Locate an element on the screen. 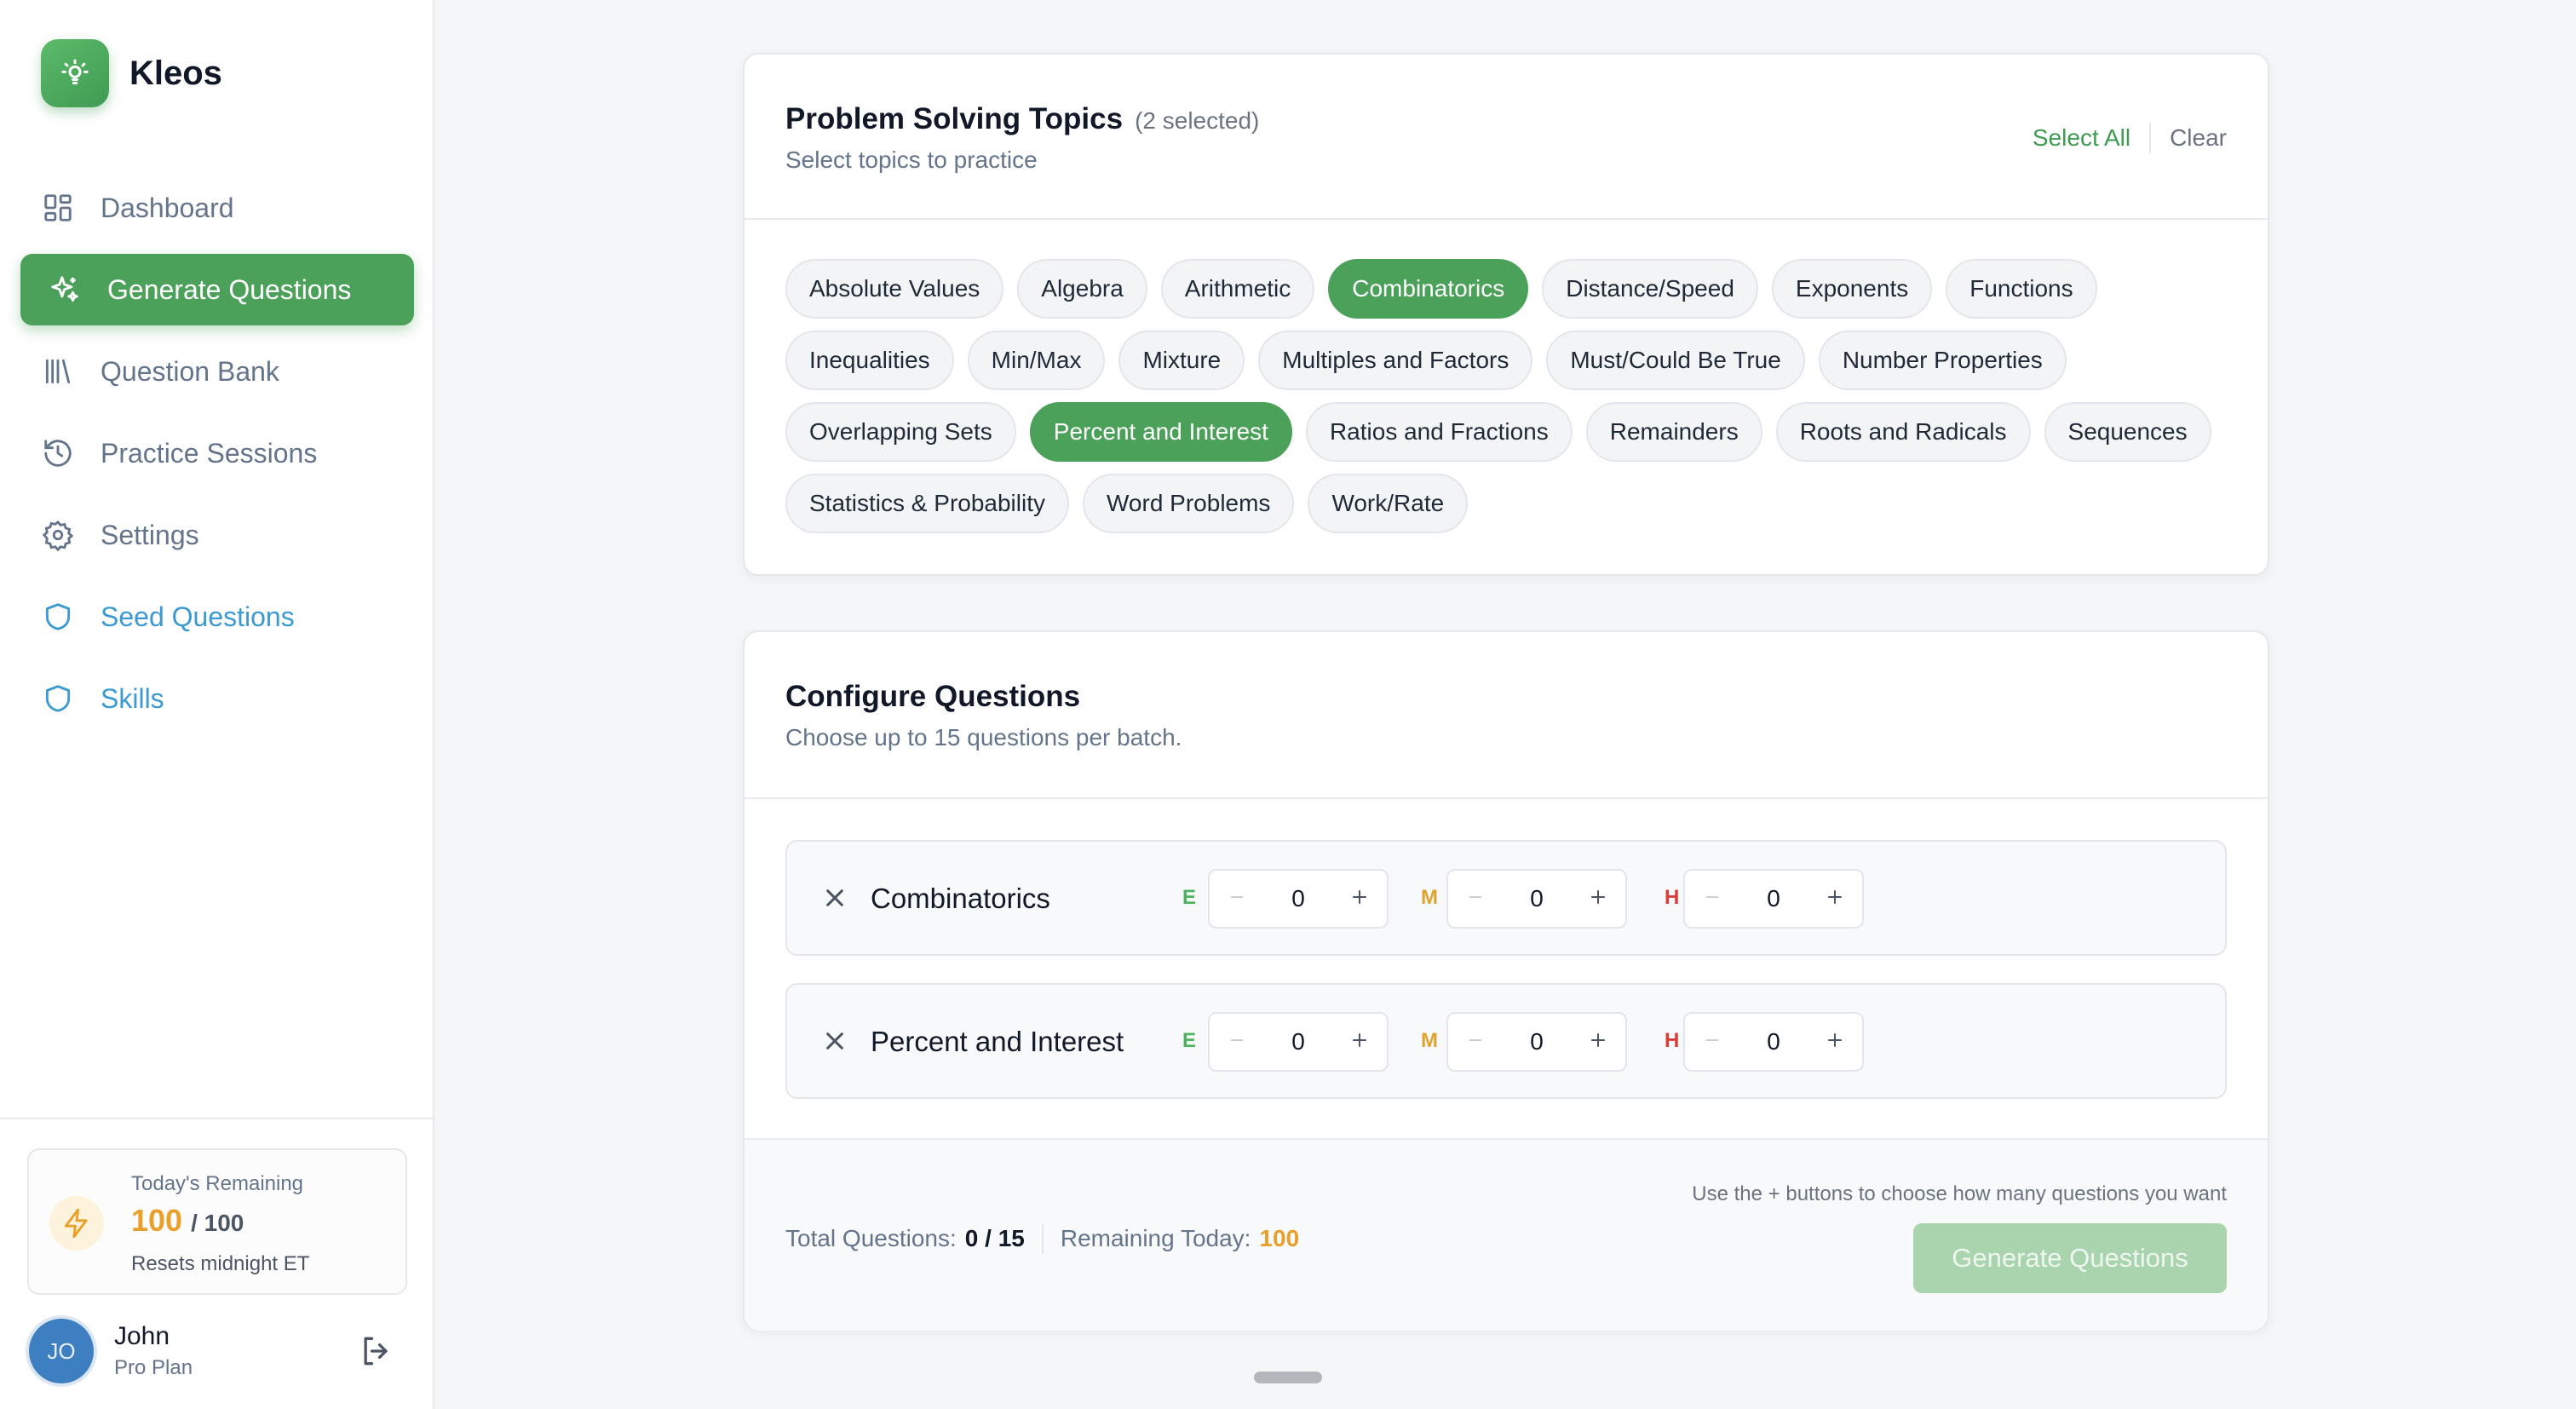  topic-chip: Inequalities is located at coordinates (869, 360).